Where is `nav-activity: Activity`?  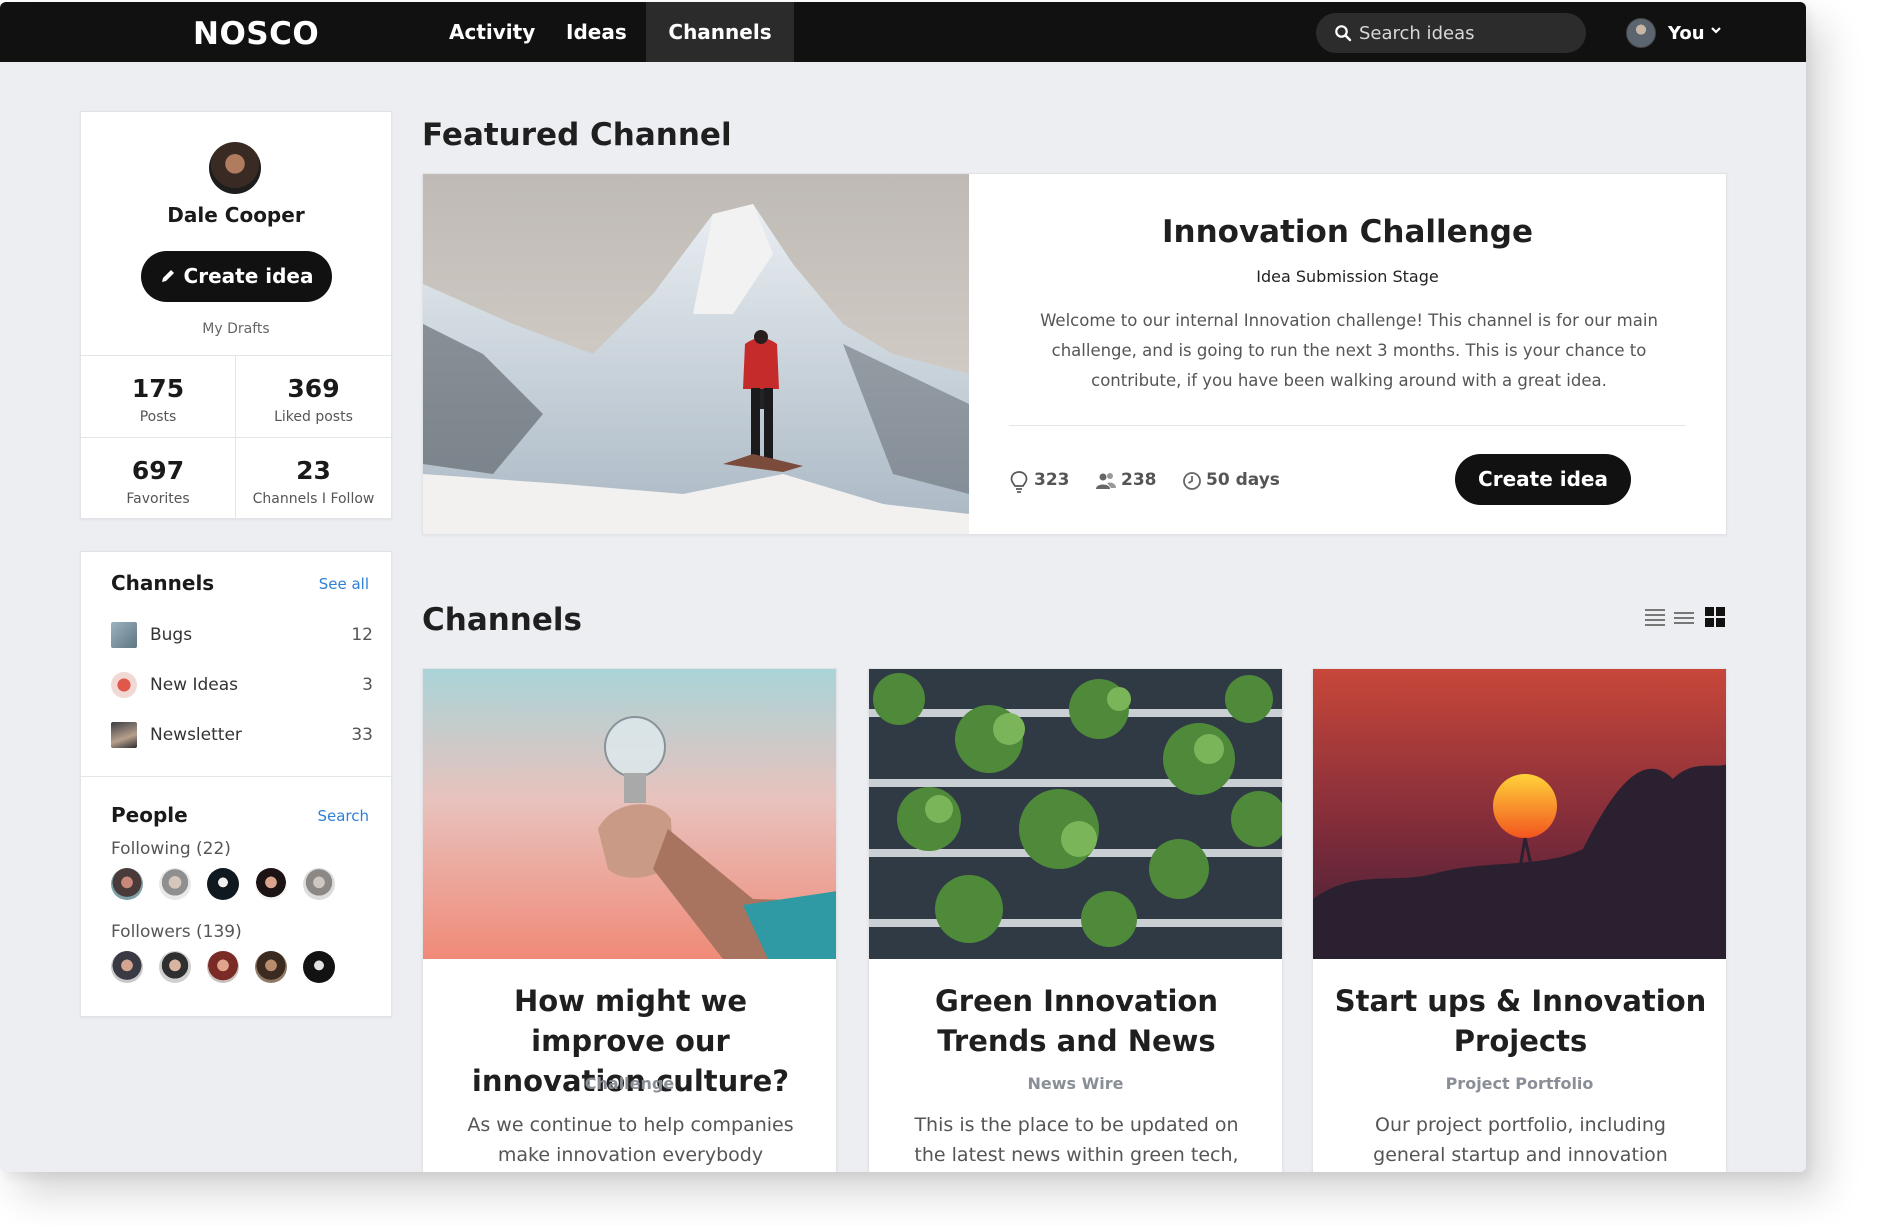
nav-activity: Activity is located at coordinates (492, 32).